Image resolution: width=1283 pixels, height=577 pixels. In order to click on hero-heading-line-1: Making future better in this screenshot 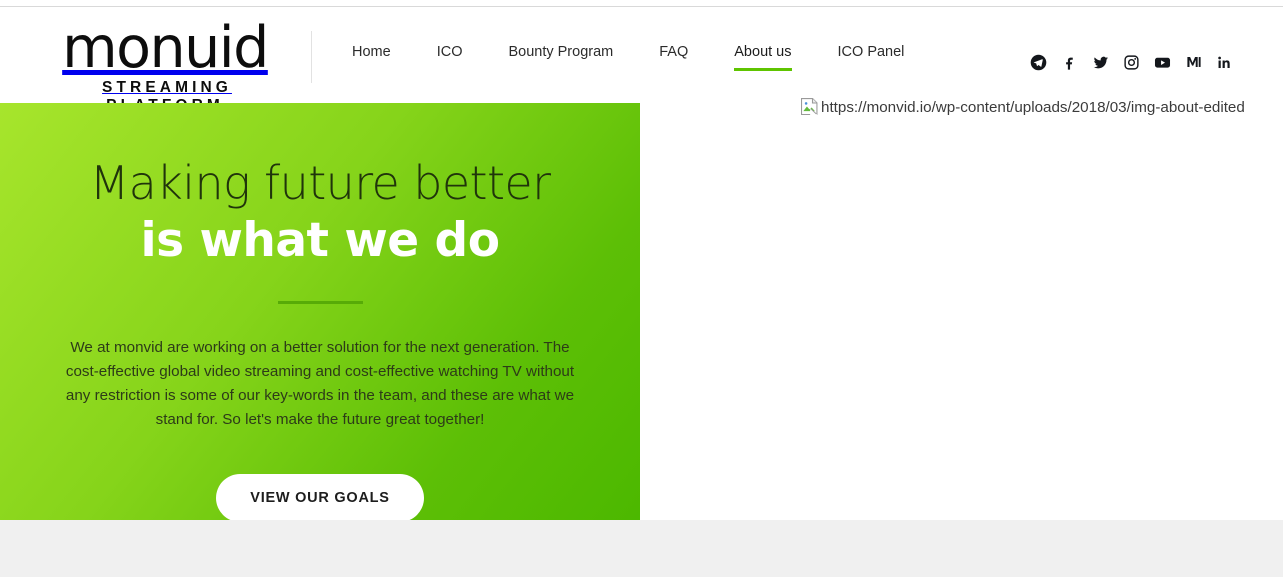, I will do `click(320, 183)`.